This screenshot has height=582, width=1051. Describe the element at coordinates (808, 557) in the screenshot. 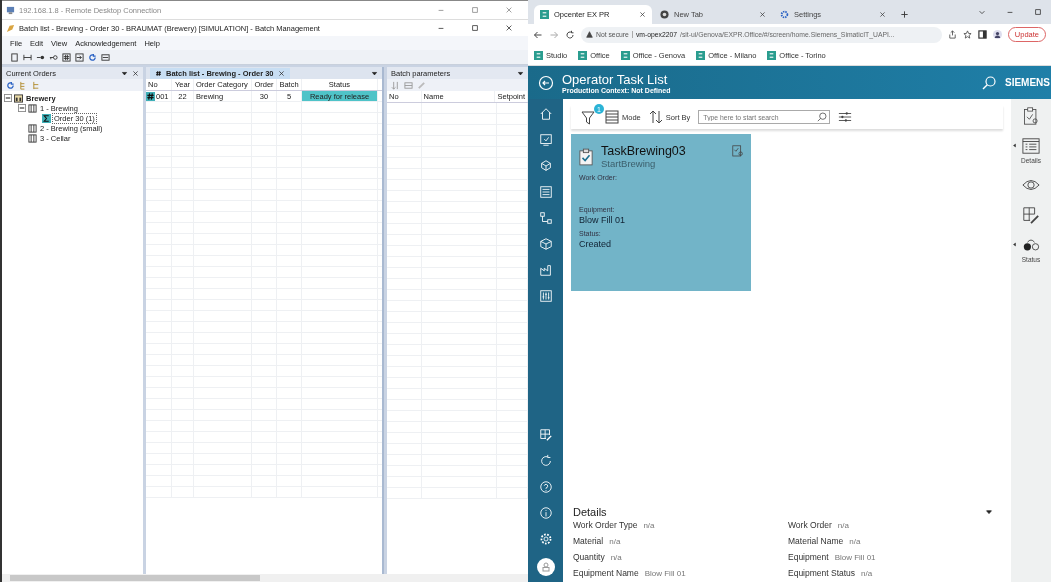

I see `field-label: Equipment` at that location.